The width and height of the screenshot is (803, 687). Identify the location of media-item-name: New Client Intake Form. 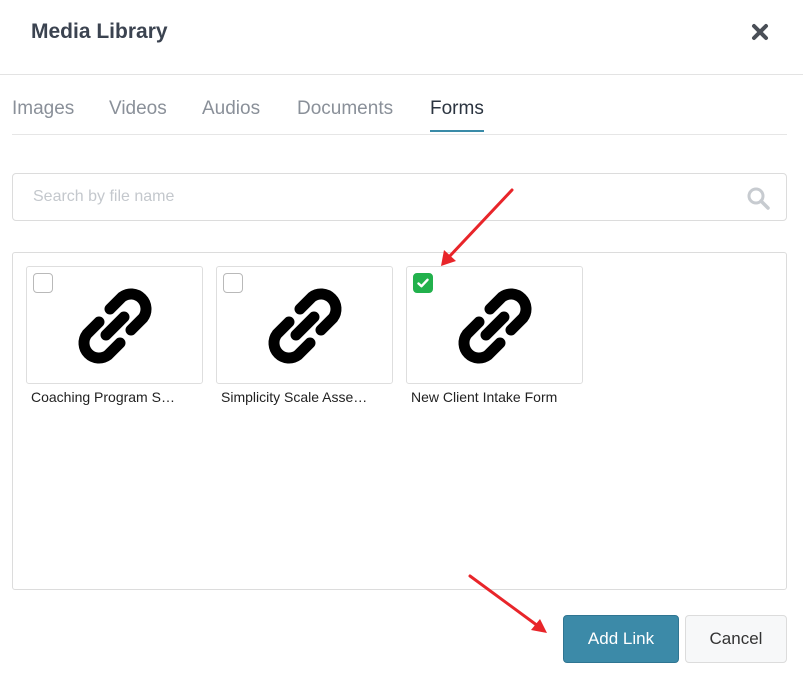
(484, 397).